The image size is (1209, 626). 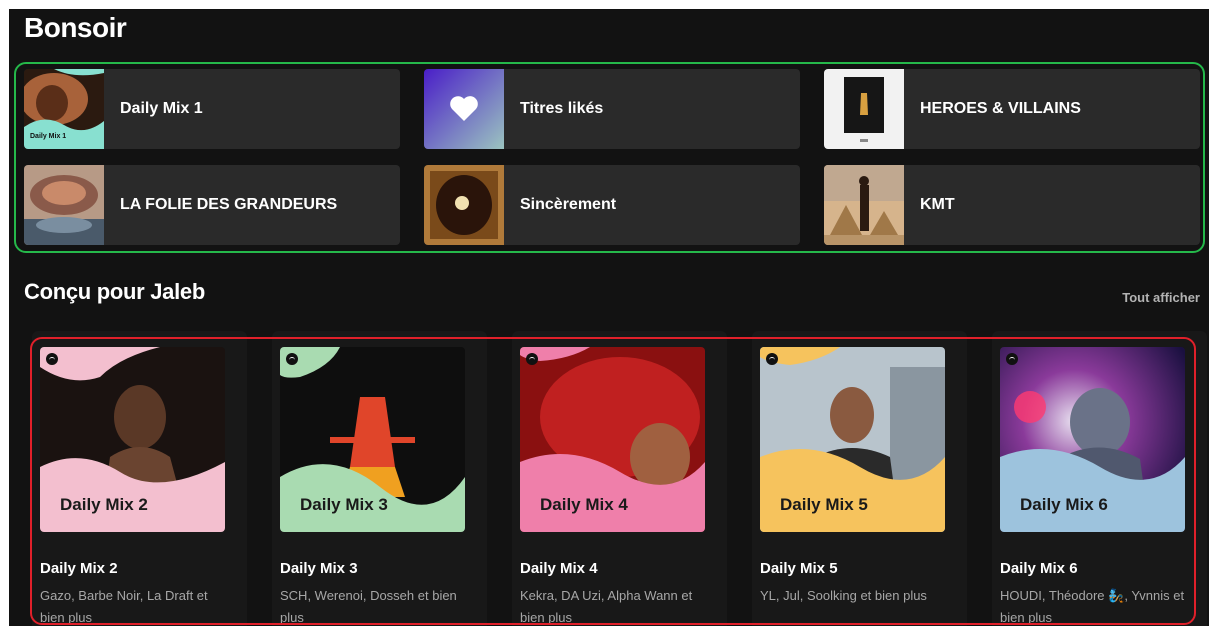 What do you see at coordinates (1161, 297) in the screenshot?
I see `show-all-link: Tout afficher` at bounding box center [1161, 297].